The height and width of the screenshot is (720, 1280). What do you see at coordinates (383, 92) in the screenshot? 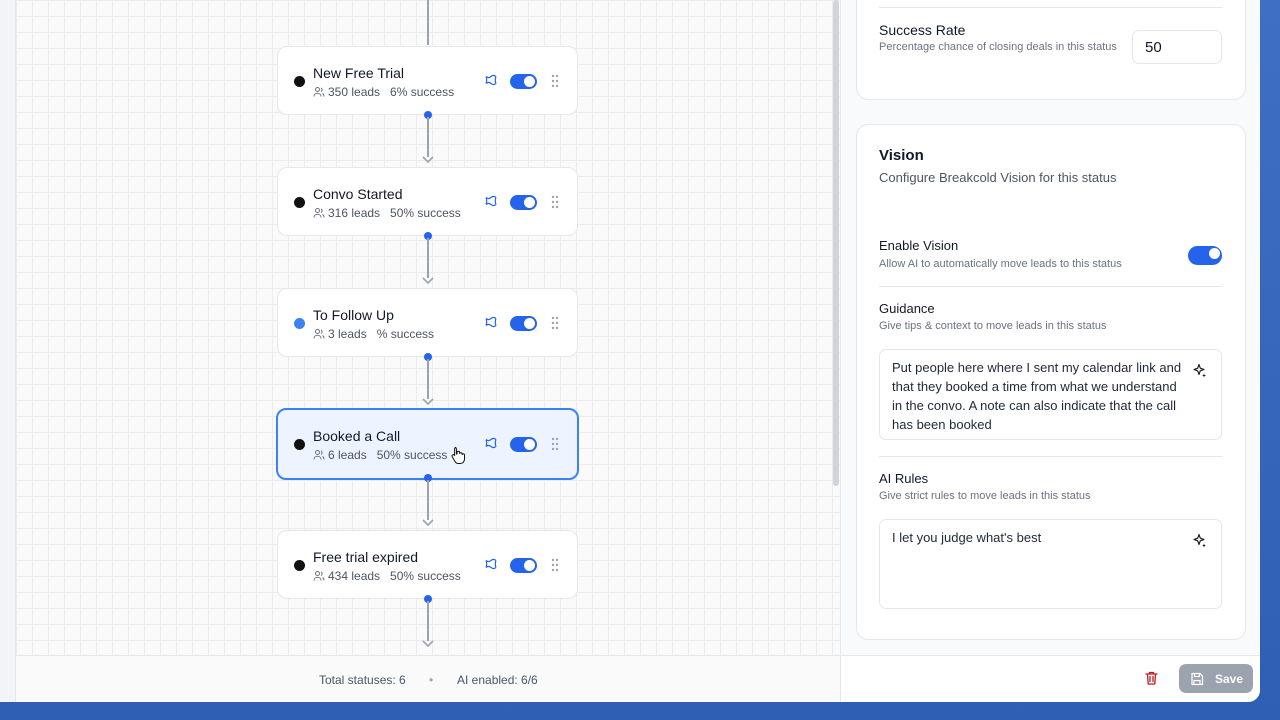
I see `status-meta: 350 leads 6% success` at bounding box center [383, 92].